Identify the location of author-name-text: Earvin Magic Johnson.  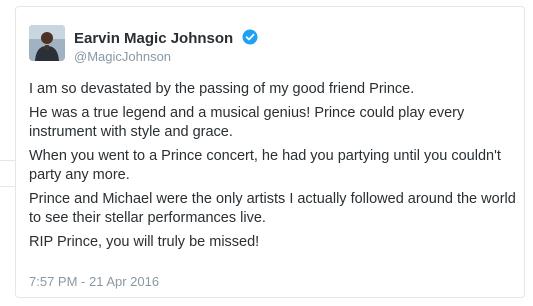
(154, 38).